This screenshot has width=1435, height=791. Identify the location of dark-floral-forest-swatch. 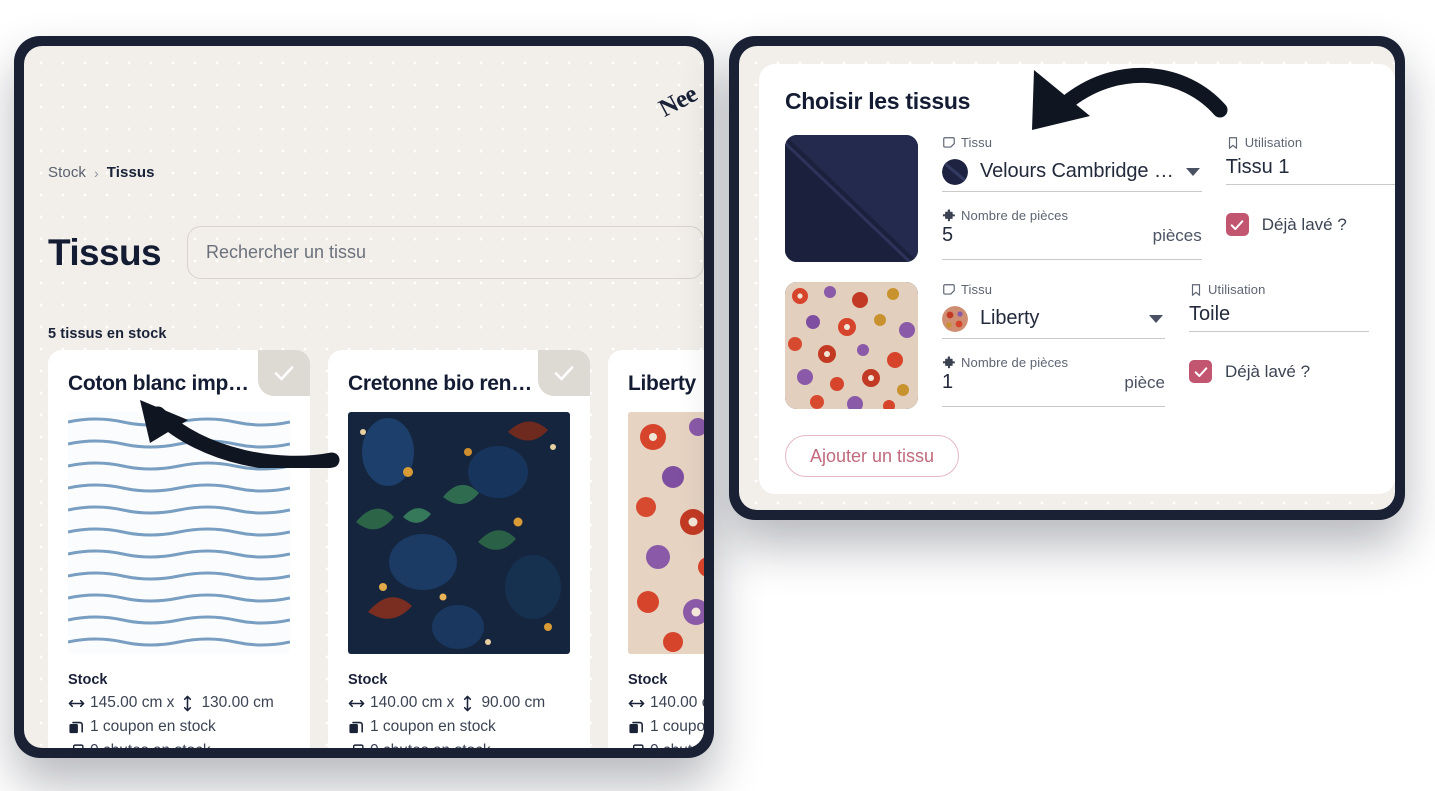
(459, 533).